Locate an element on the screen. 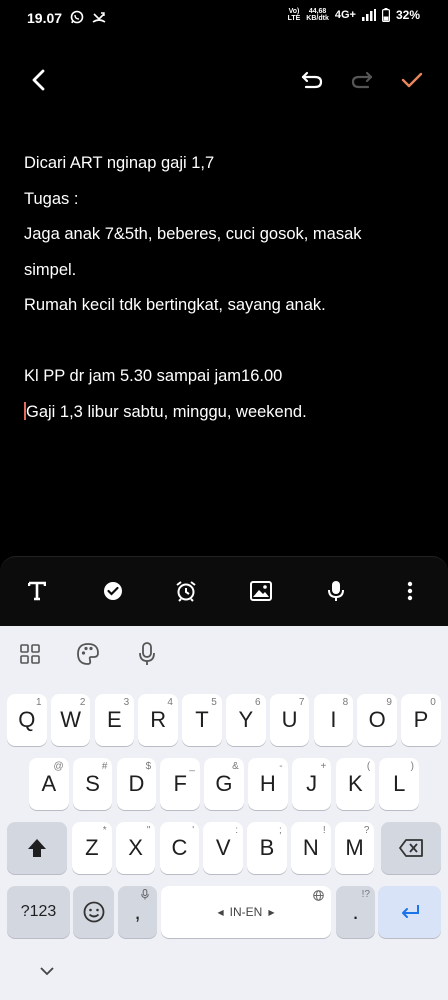 The height and width of the screenshot is (1000, 448). comma-key: , is located at coordinates (137, 912).